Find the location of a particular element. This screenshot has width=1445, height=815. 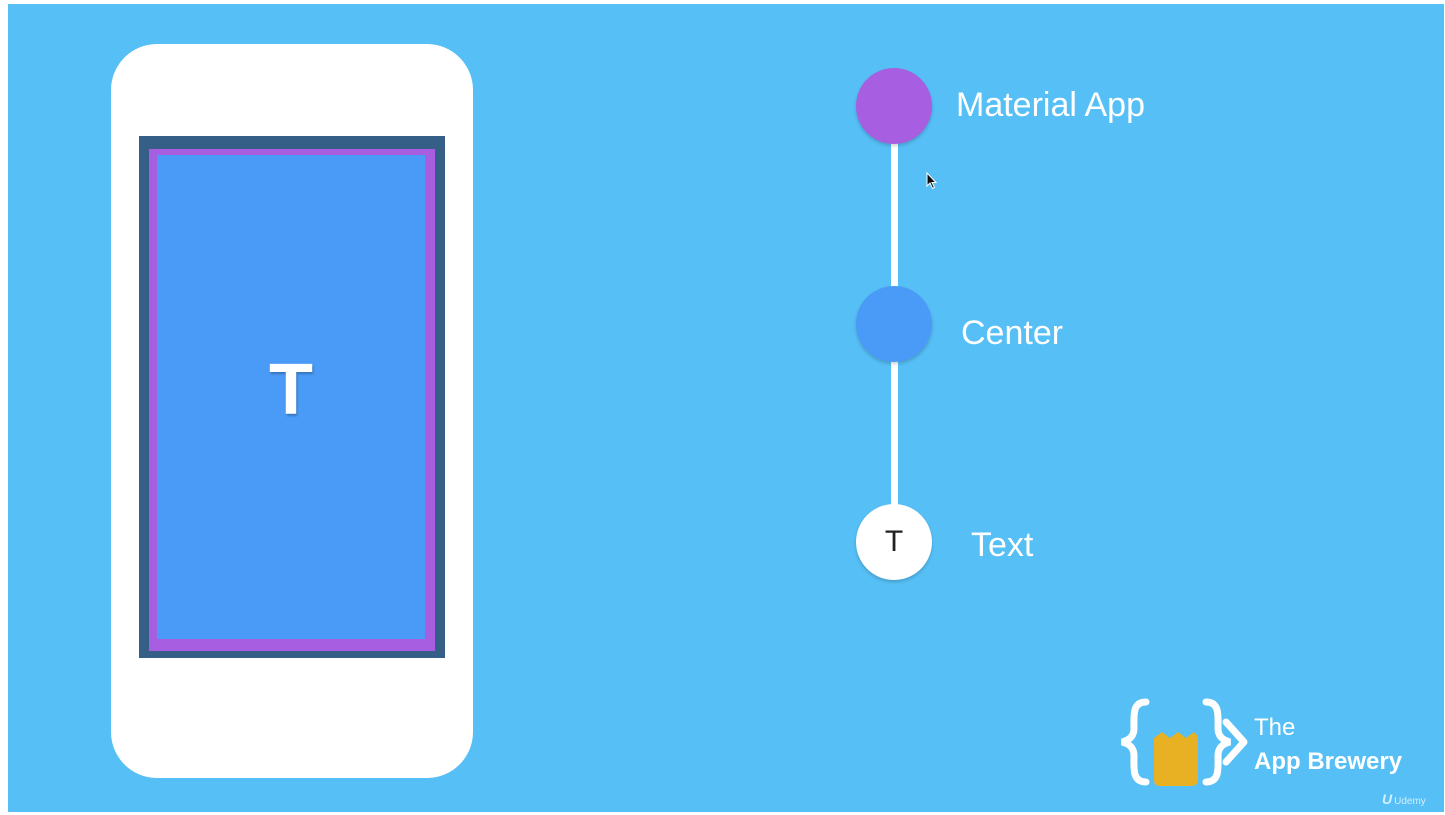

logo-text-app-brewery: App Brewery is located at coordinates (1328, 761).